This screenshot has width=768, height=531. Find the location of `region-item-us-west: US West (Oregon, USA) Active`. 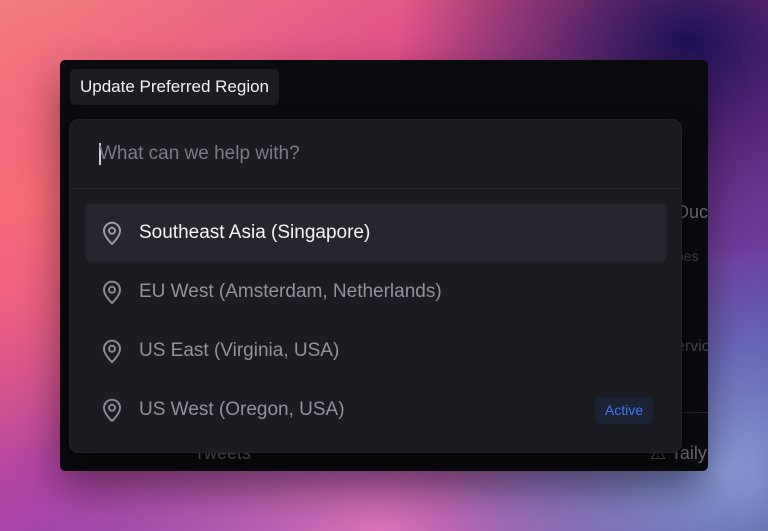

region-item-us-west: US West (Oregon, USA) Active is located at coordinates (376, 410).